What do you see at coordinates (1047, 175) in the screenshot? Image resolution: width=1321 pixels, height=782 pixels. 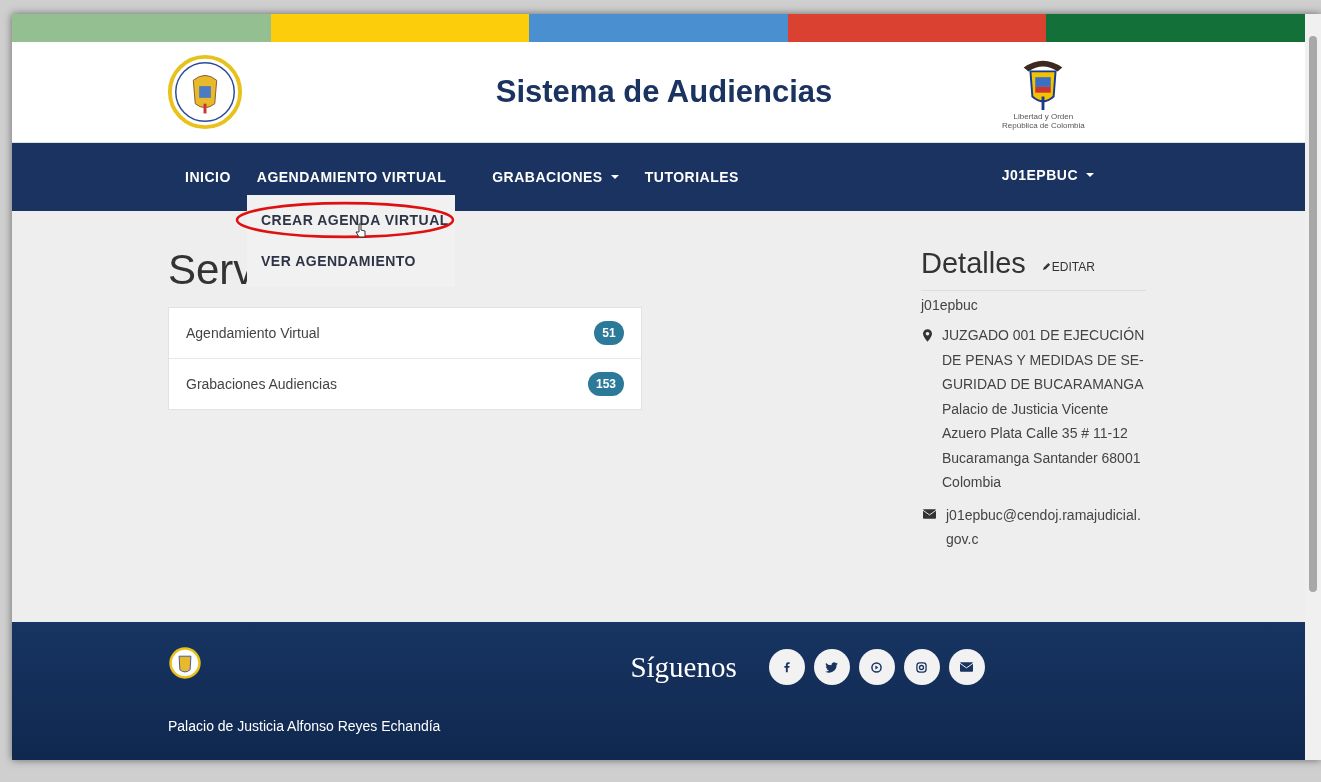 I see `user-menu: J01EPBUC` at bounding box center [1047, 175].